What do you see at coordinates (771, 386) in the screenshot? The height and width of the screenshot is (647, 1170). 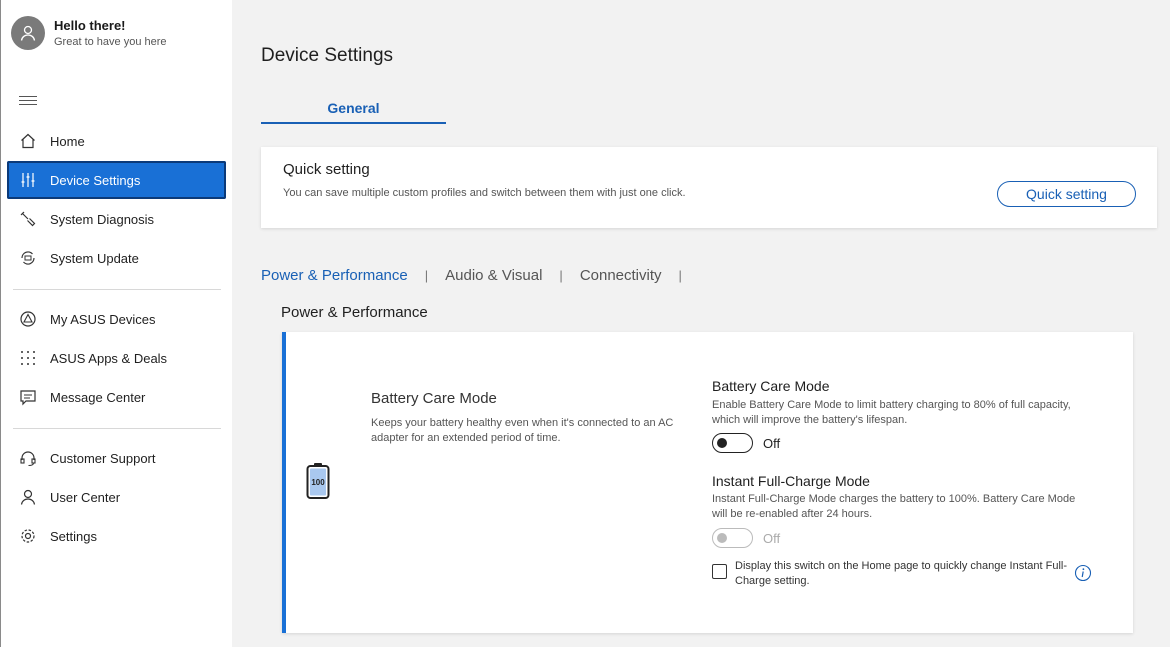 I see `battery-care-mode-title: Battery Care Mode` at bounding box center [771, 386].